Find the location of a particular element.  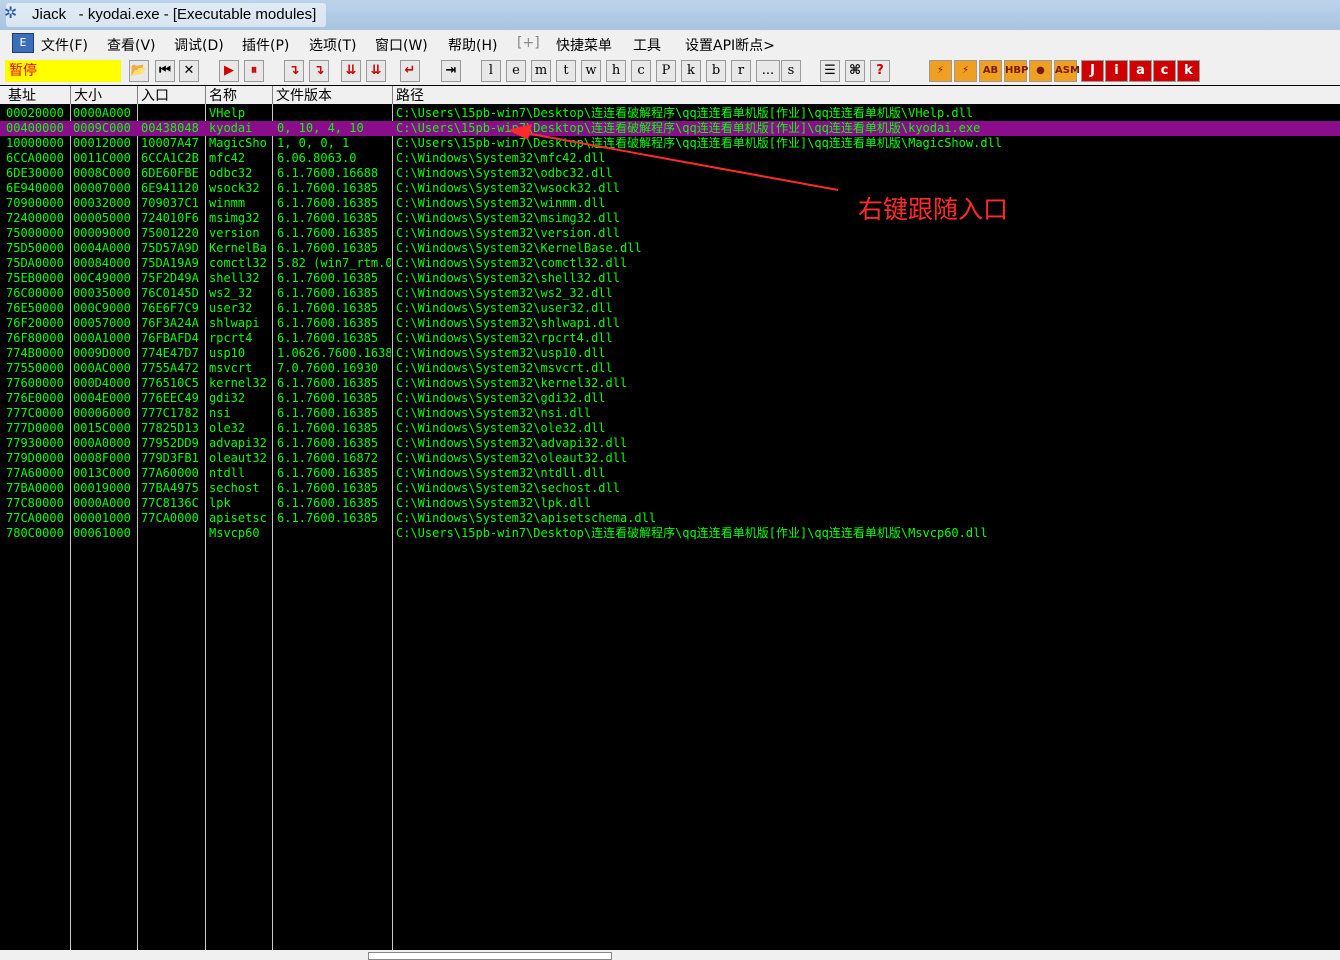

annotation-arrow is located at coordinates (673, 157).